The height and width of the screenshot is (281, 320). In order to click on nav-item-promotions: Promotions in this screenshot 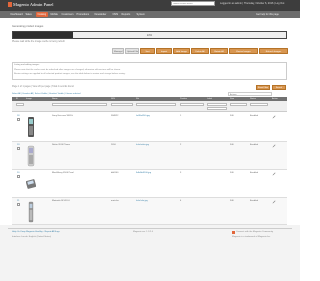, I will do `click(83, 14)`.